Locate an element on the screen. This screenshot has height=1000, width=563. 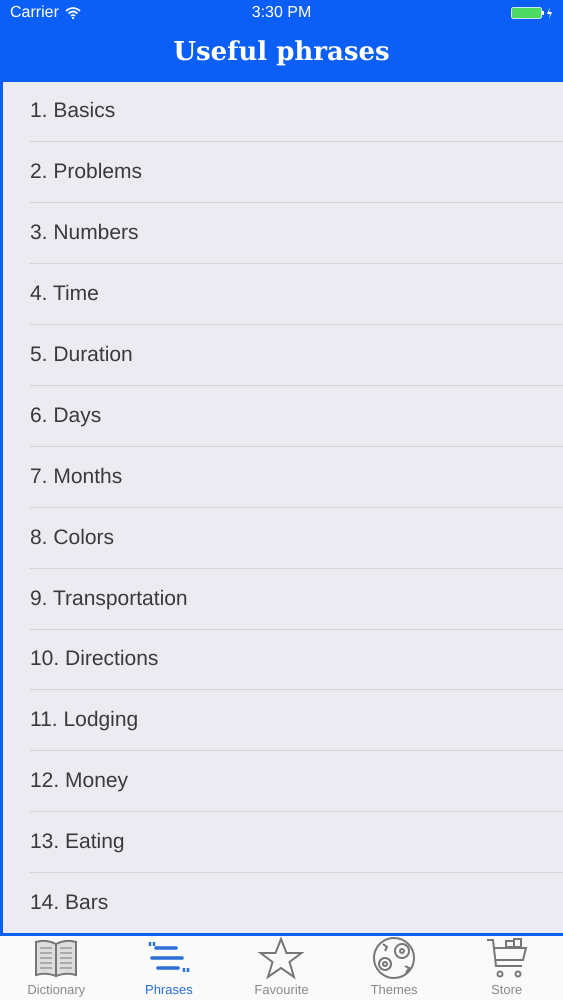
phrase-category: 1. Basics is located at coordinates (73, 111).